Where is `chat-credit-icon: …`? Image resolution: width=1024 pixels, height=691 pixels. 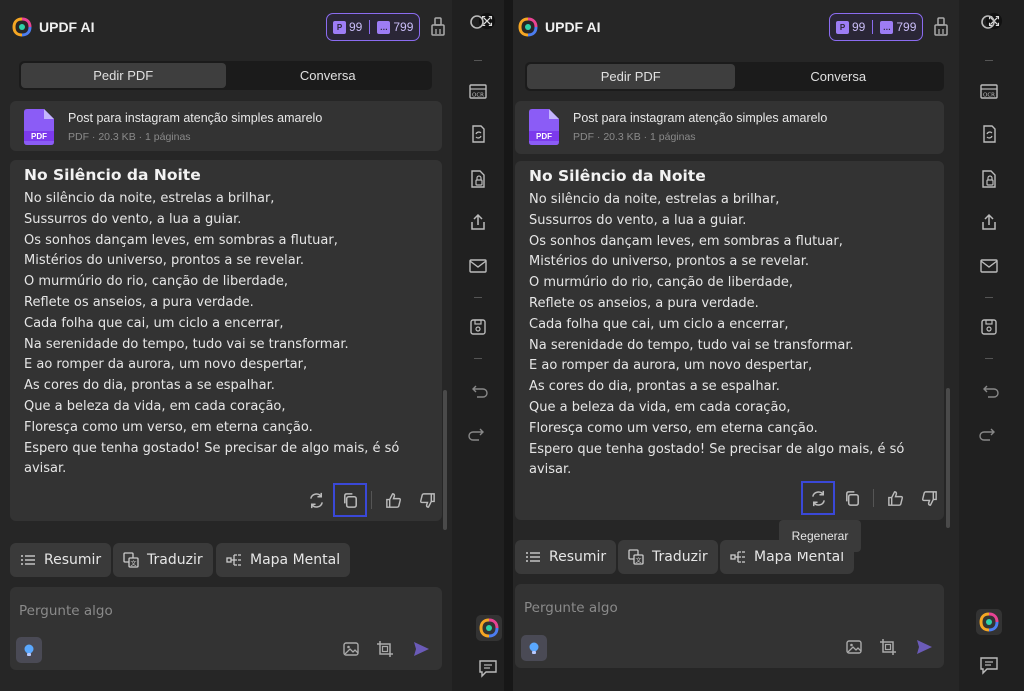
chat-credit-icon: … is located at coordinates (887, 27).